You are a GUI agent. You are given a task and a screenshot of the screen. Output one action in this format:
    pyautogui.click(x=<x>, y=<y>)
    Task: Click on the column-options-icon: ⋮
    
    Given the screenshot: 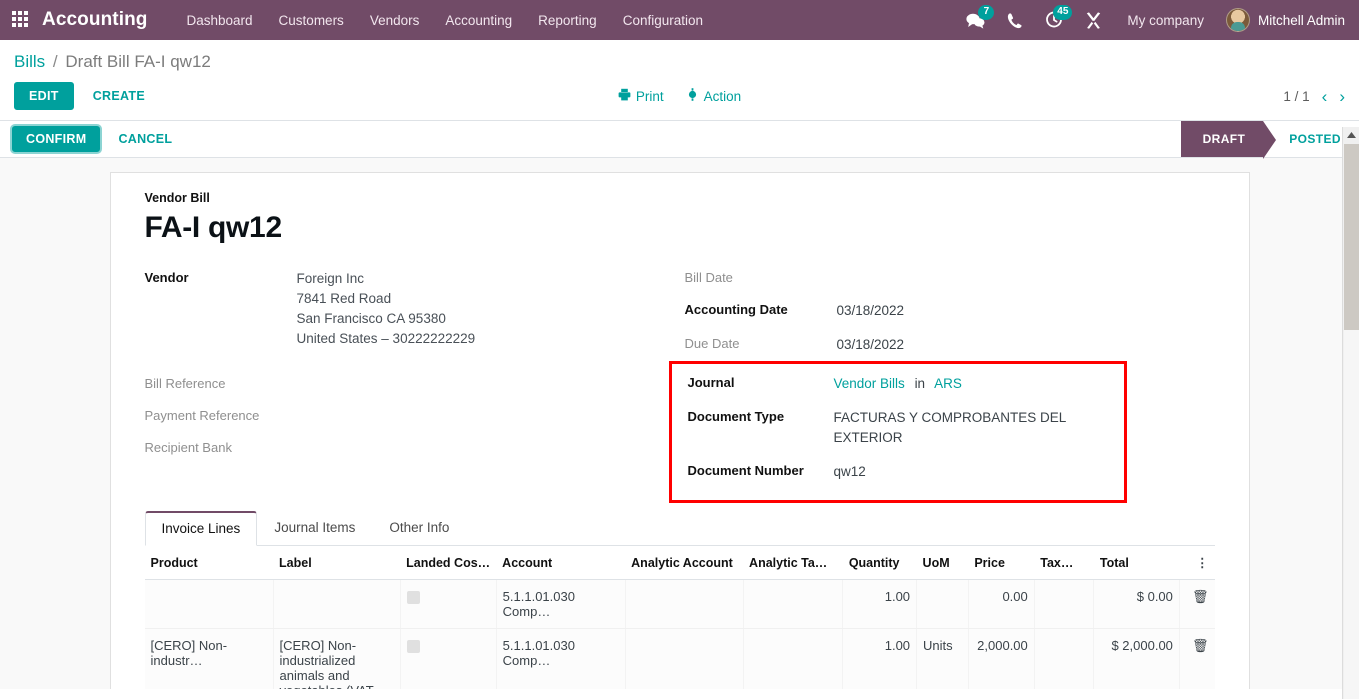 What is the action you would take?
    pyautogui.click(x=1197, y=563)
    